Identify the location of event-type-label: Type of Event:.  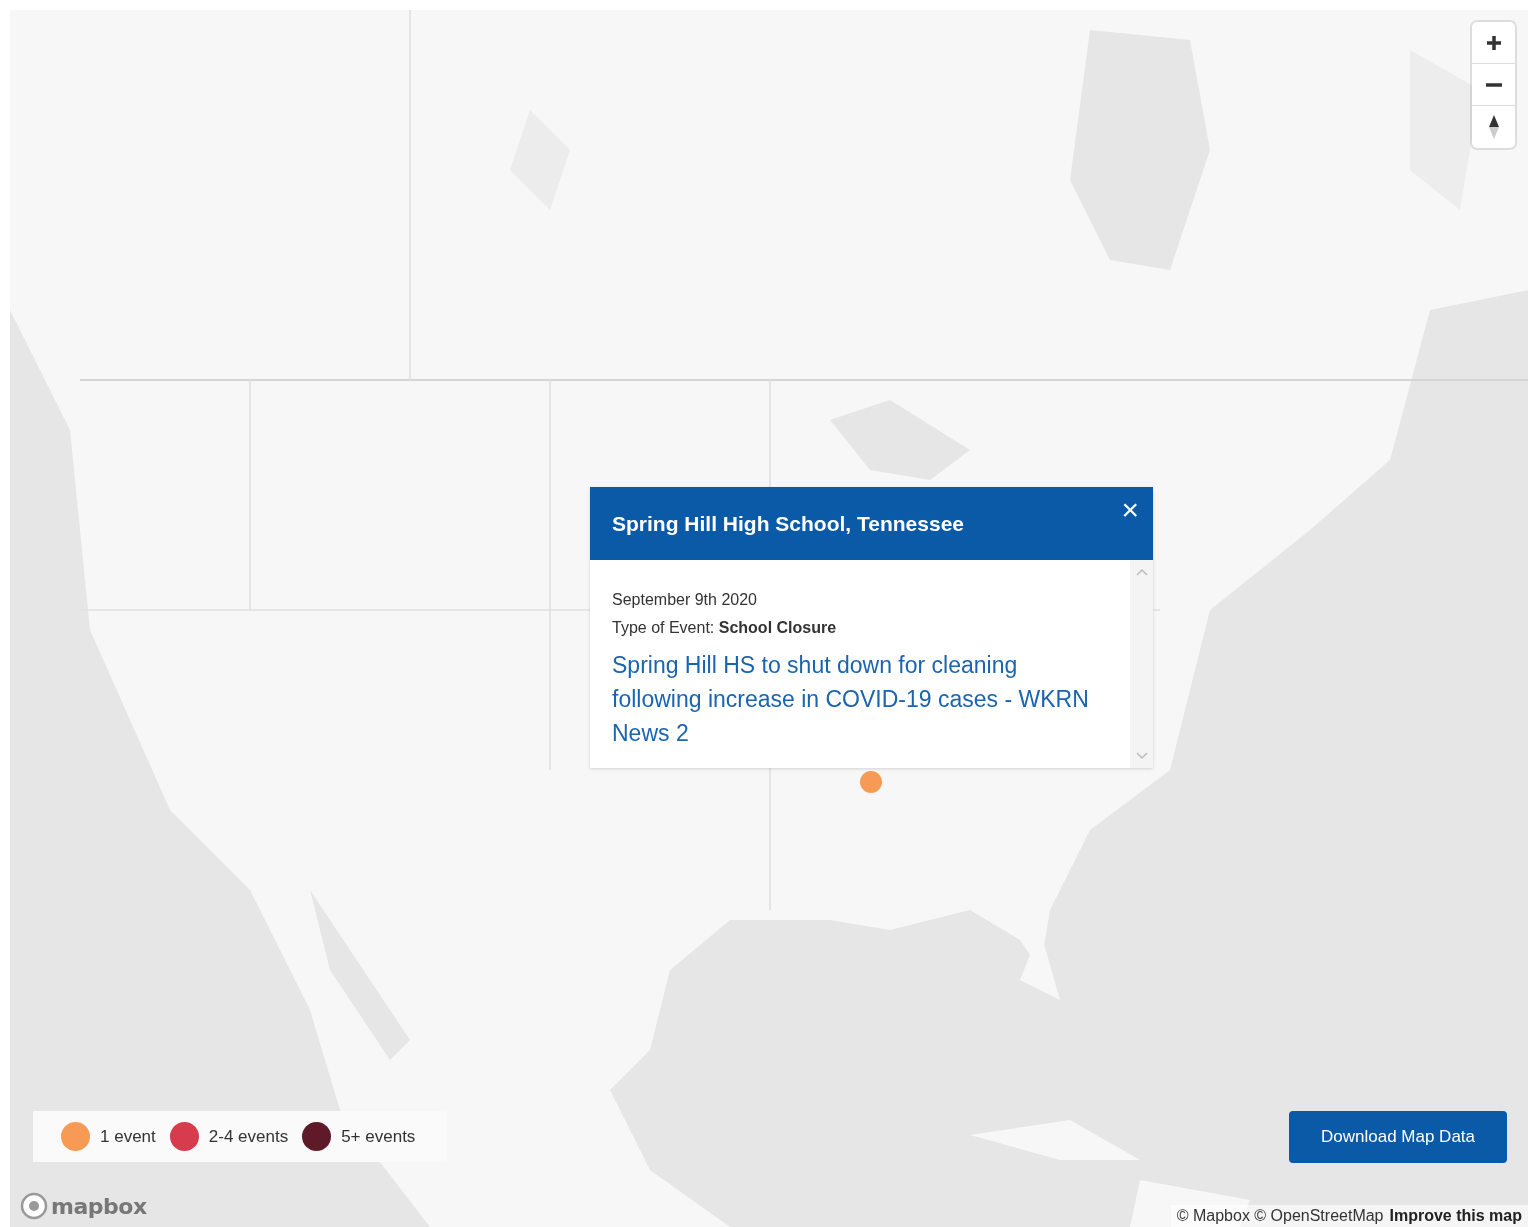
(663, 627).